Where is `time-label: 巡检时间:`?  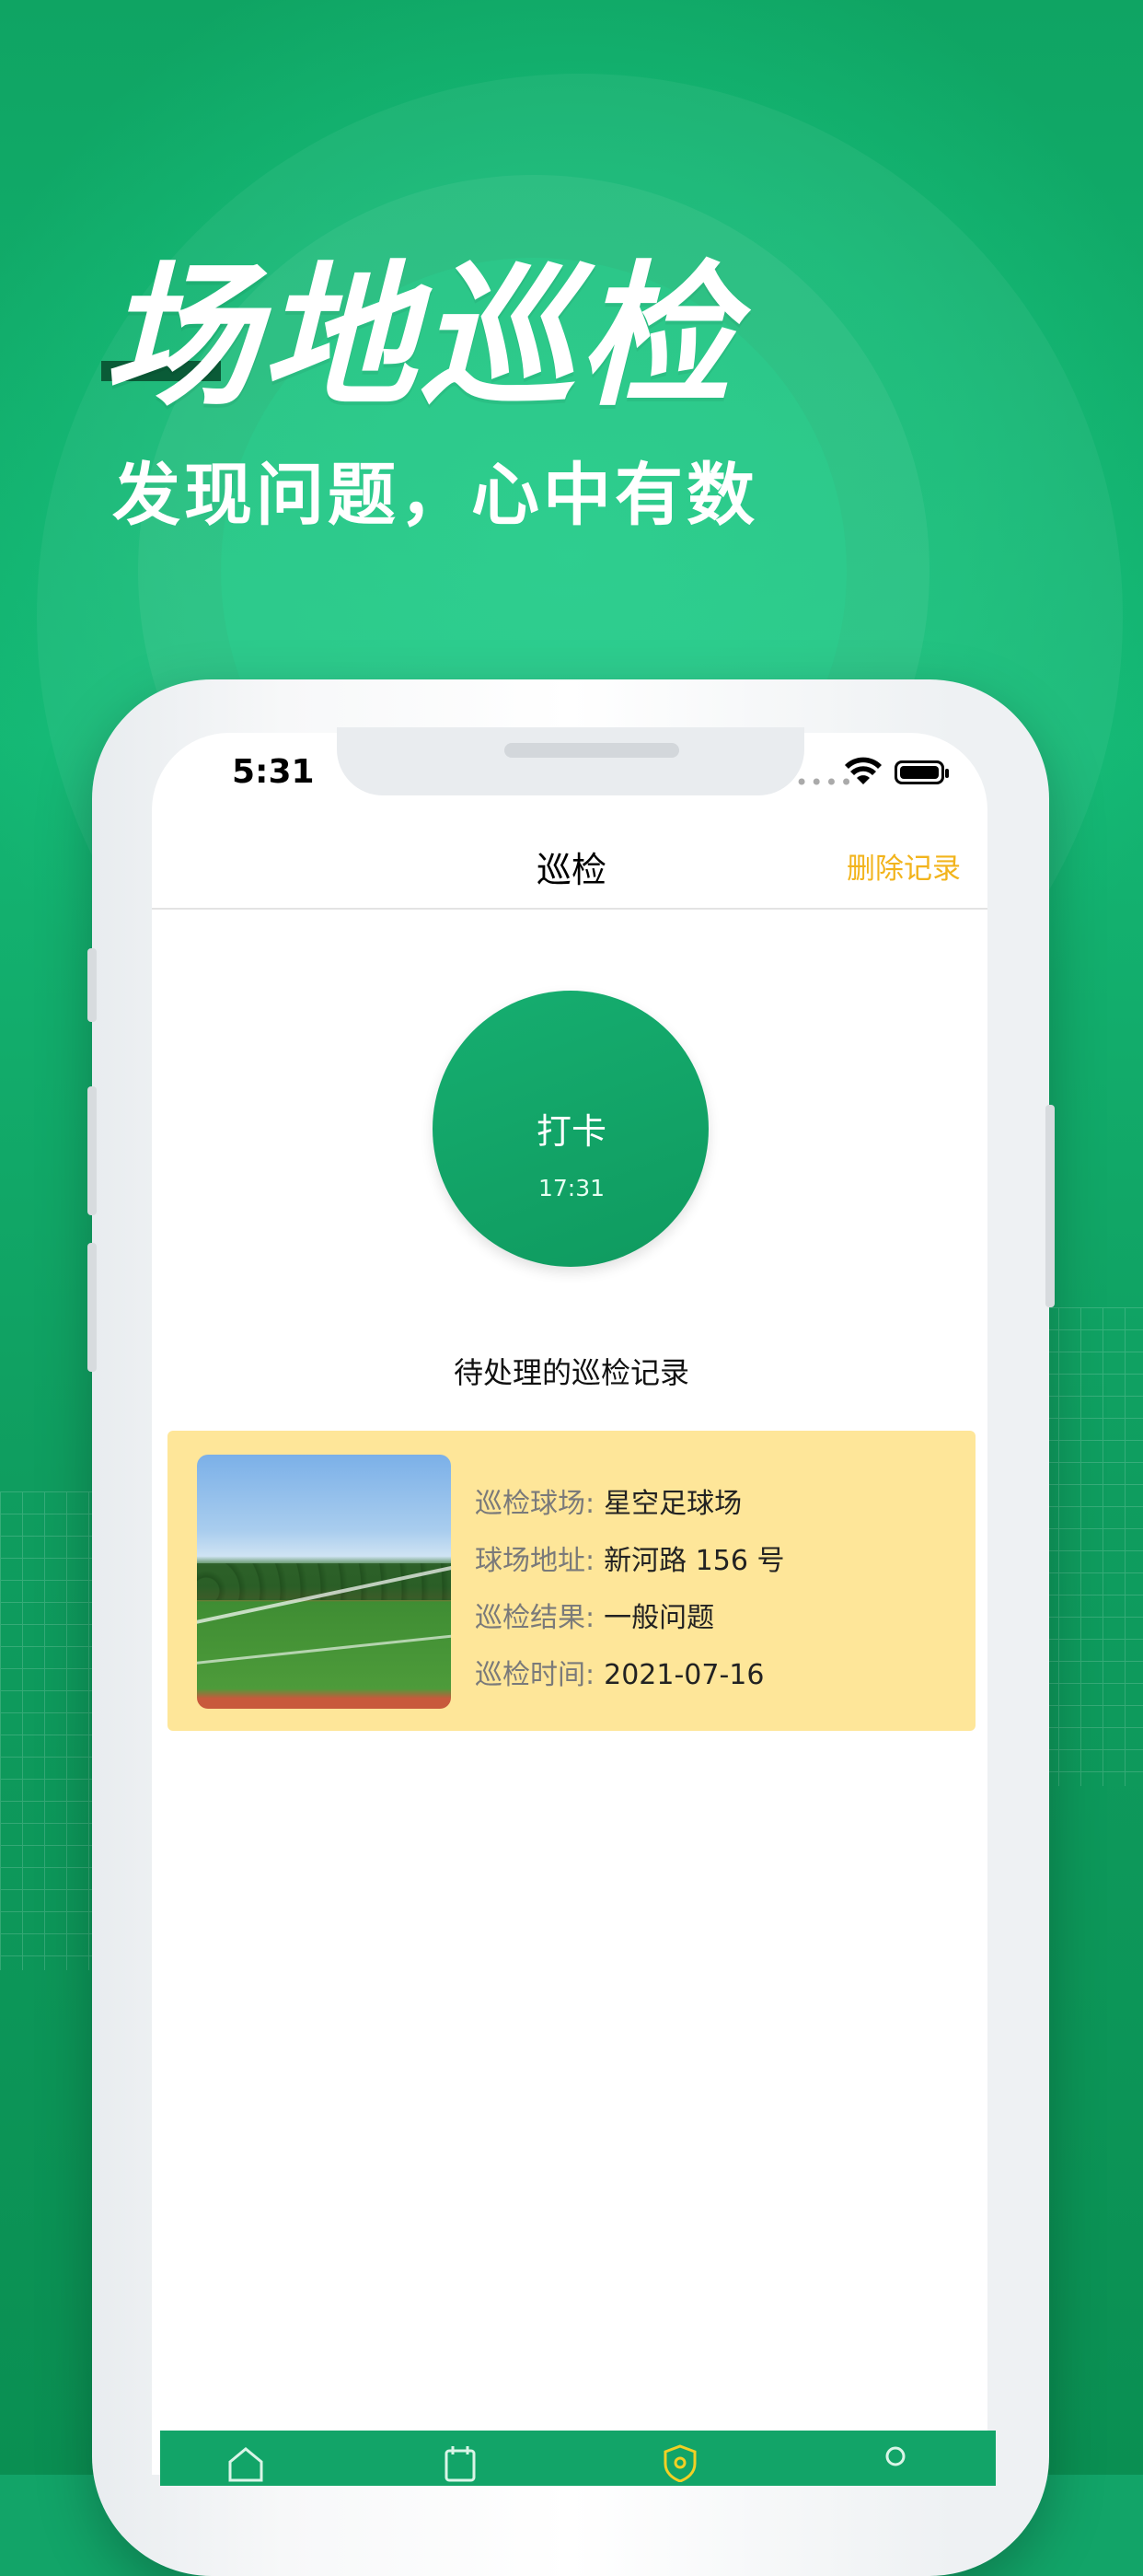
time-label: 巡检时间: is located at coordinates (535, 1675).